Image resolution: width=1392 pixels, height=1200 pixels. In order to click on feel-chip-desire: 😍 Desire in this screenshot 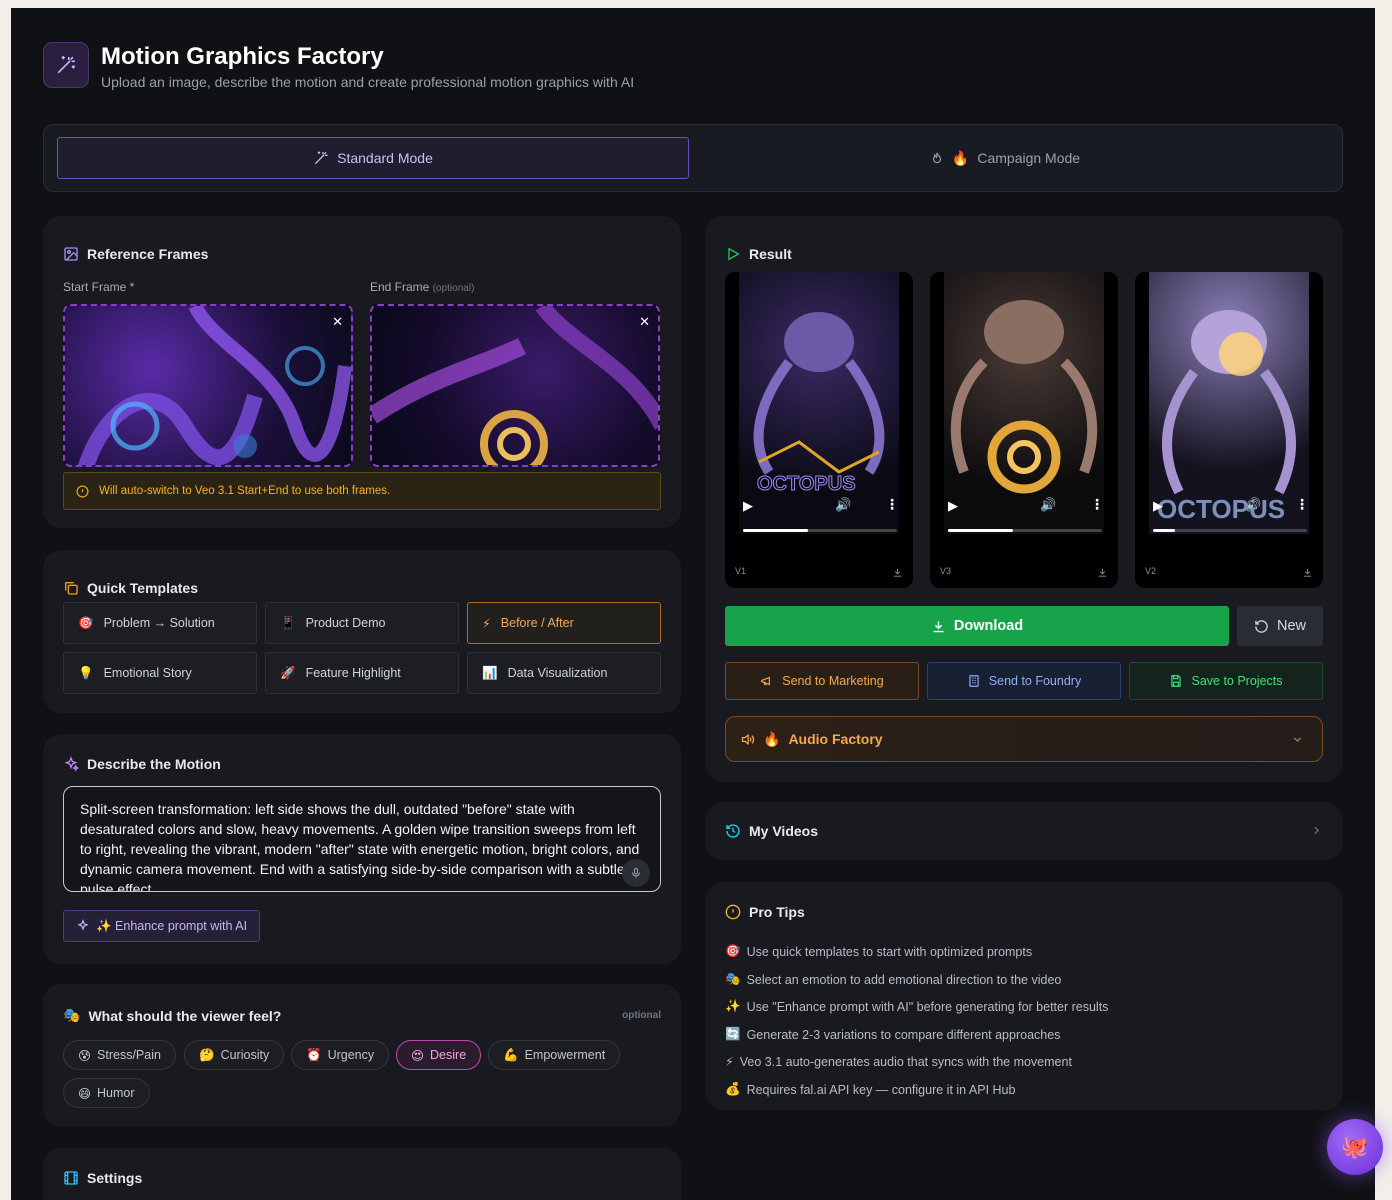, I will do `click(439, 1055)`.